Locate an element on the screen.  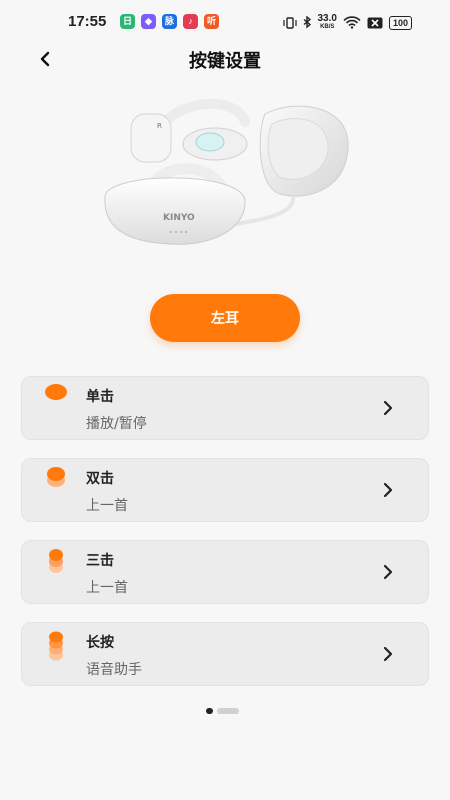
notification-icons: 日 ◆ 脉 ♪ 听 is located at coordinates (169, 21).